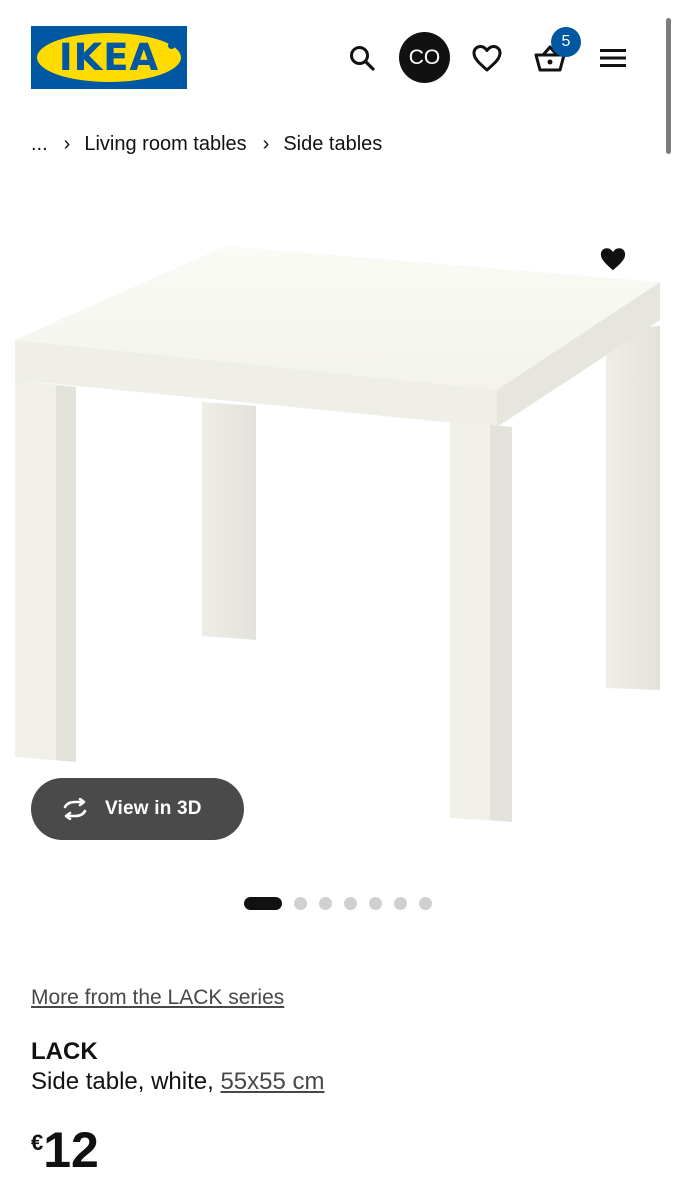  Describe the element at coordinates (566, 42) in the screenshot. I see `cart-count-badge: 5` at that location.